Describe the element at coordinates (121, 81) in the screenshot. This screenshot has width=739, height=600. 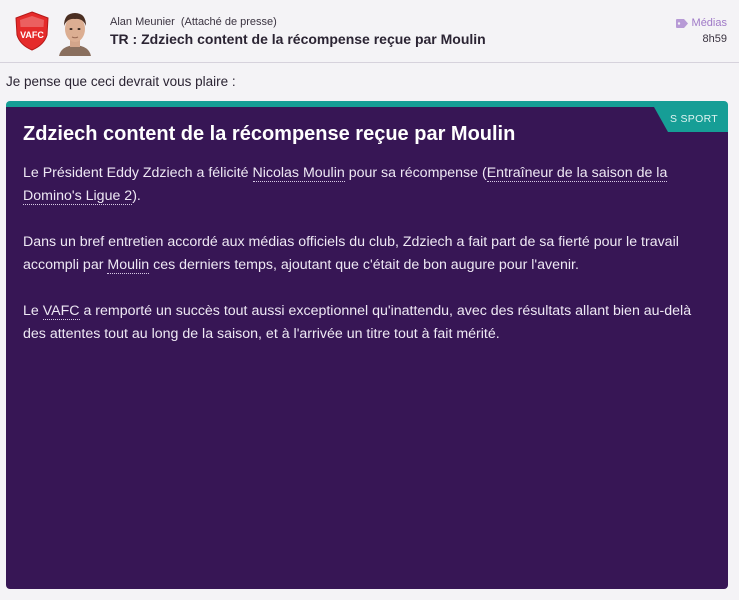
I see `message-intro: Je pense que ceci devrait vous plaire :` at that location.